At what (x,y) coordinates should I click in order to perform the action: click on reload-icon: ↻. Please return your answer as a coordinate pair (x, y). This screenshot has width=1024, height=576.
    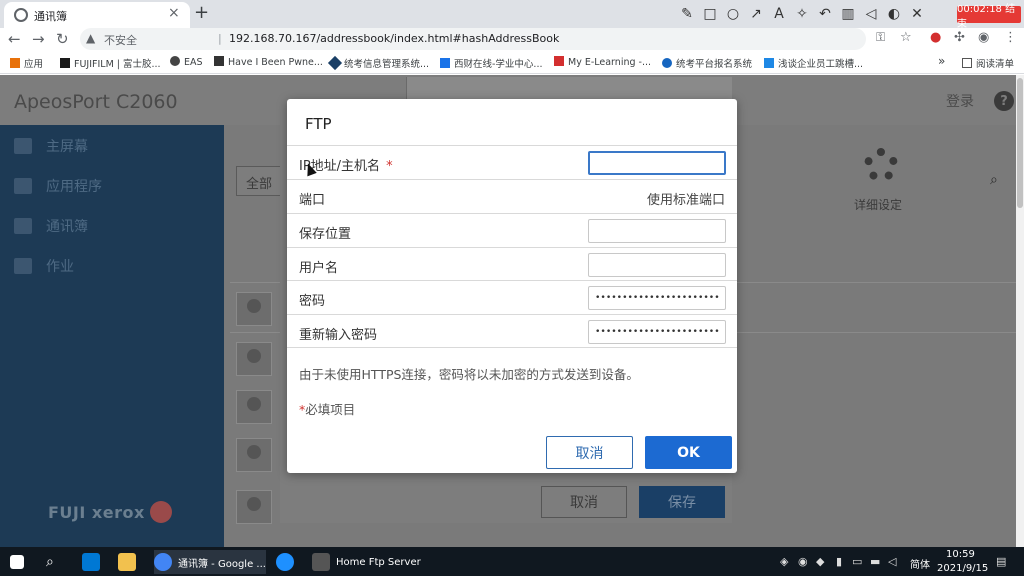
    Looking at the image, I should click on (62, 39).